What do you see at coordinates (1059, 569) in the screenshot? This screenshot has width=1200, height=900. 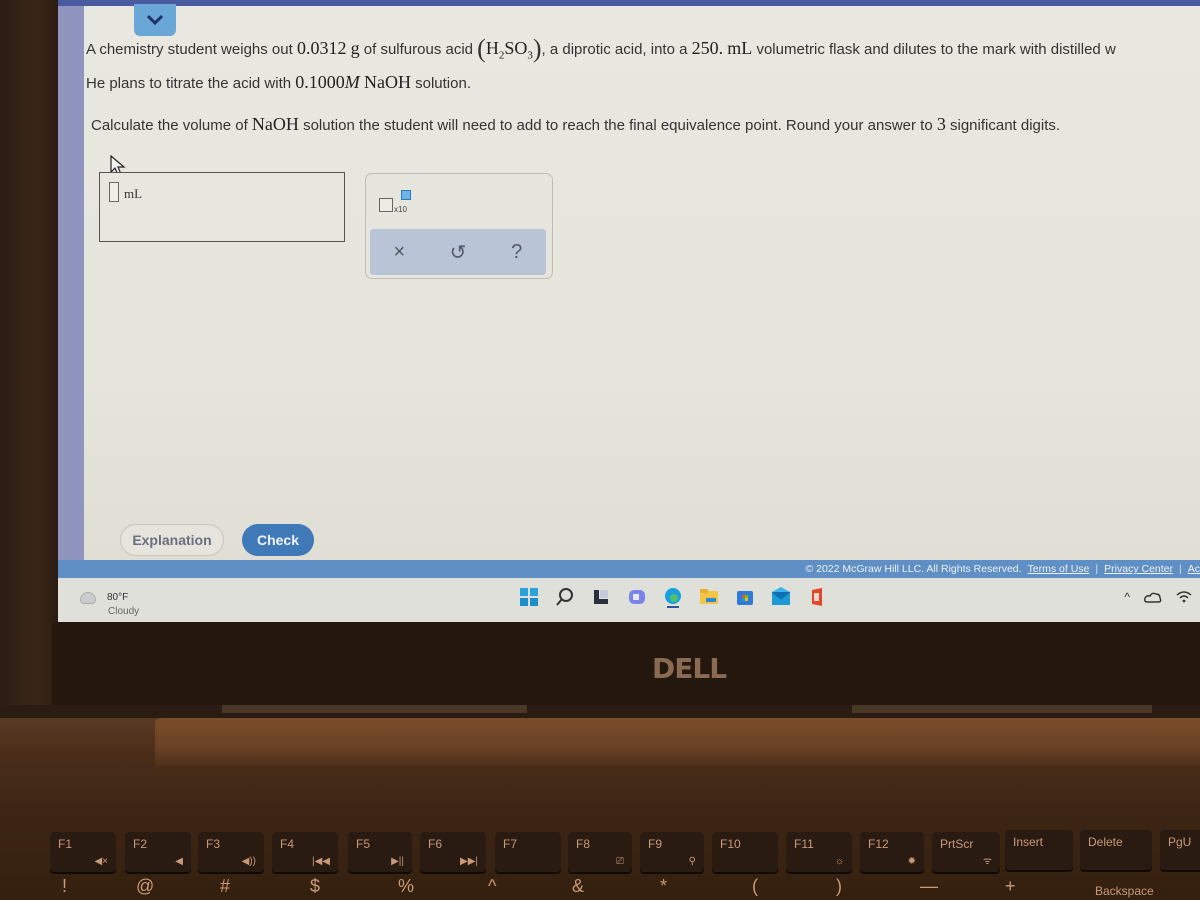 I see `terms-of-use-link: Terms of Use` at bounding box center [1059, 569].